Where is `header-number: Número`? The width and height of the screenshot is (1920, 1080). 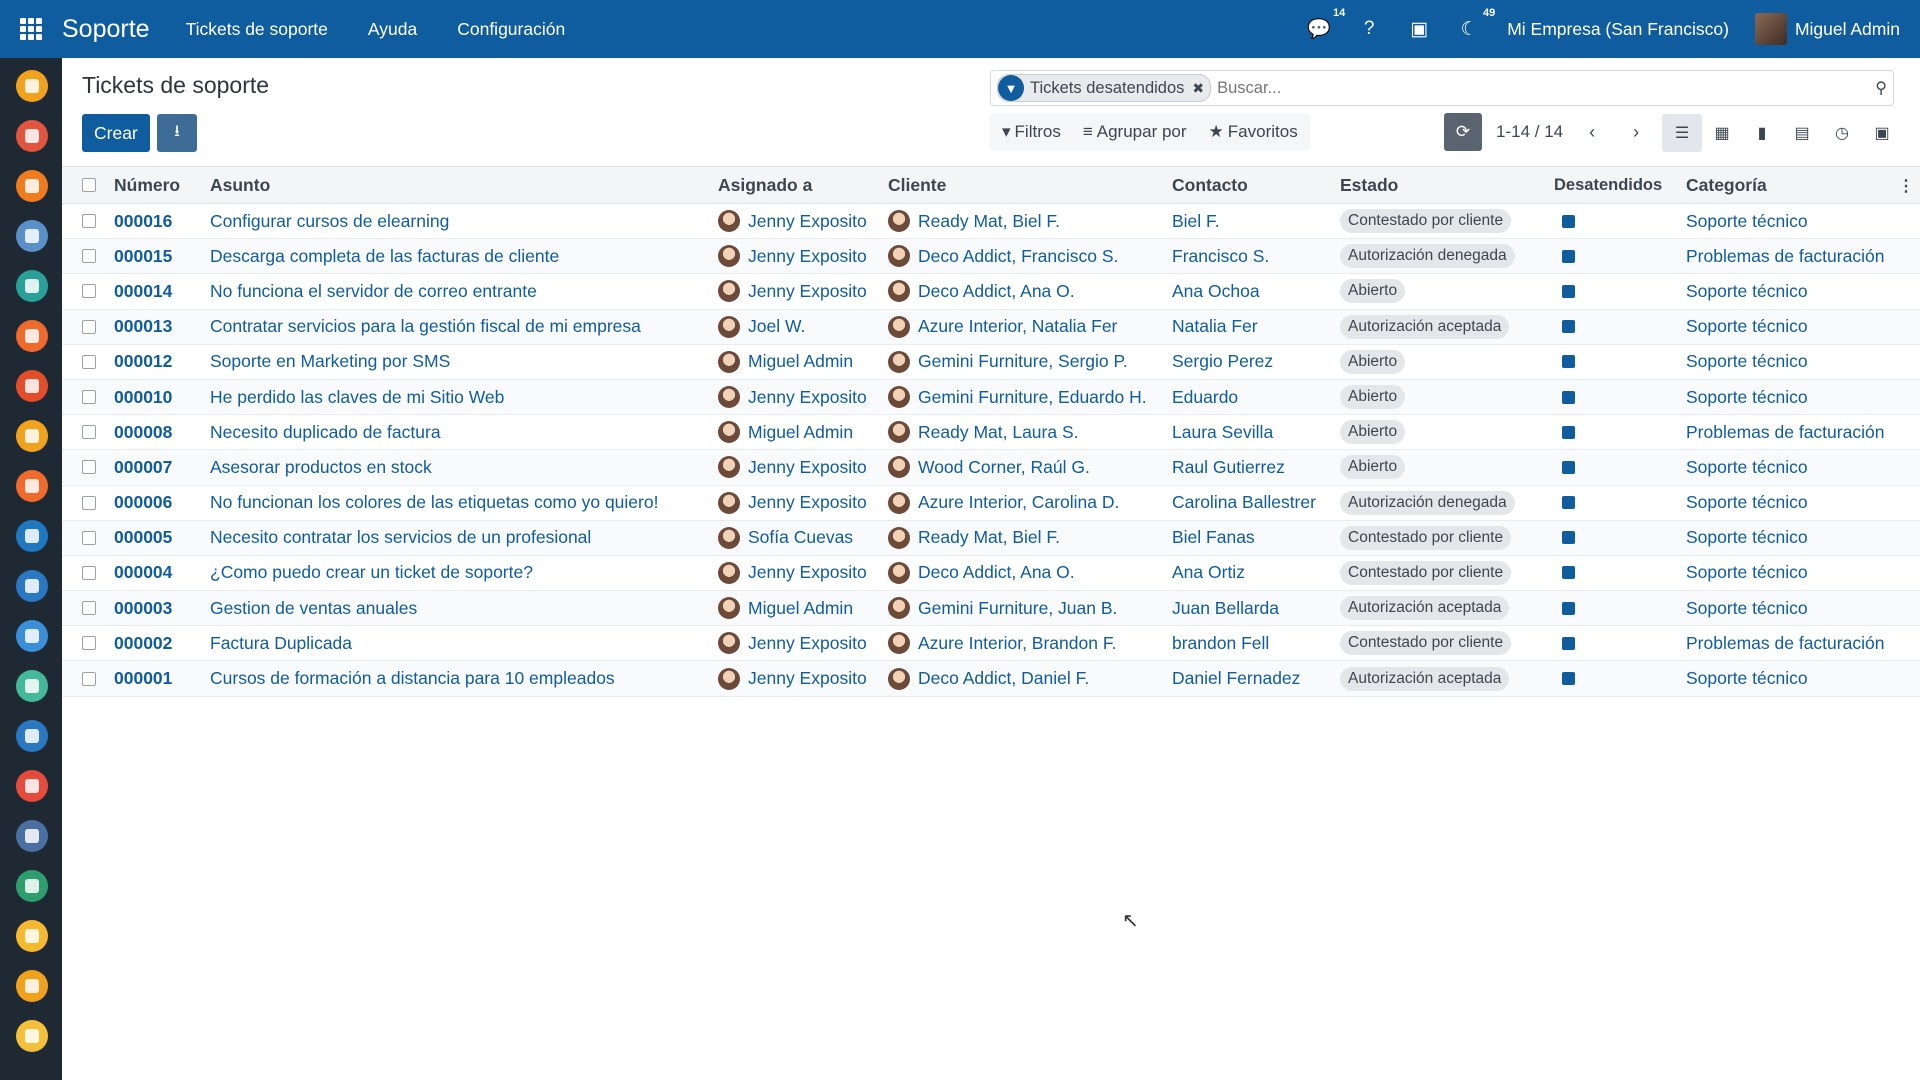
header-number: Número is located at coordinates (153, 185).